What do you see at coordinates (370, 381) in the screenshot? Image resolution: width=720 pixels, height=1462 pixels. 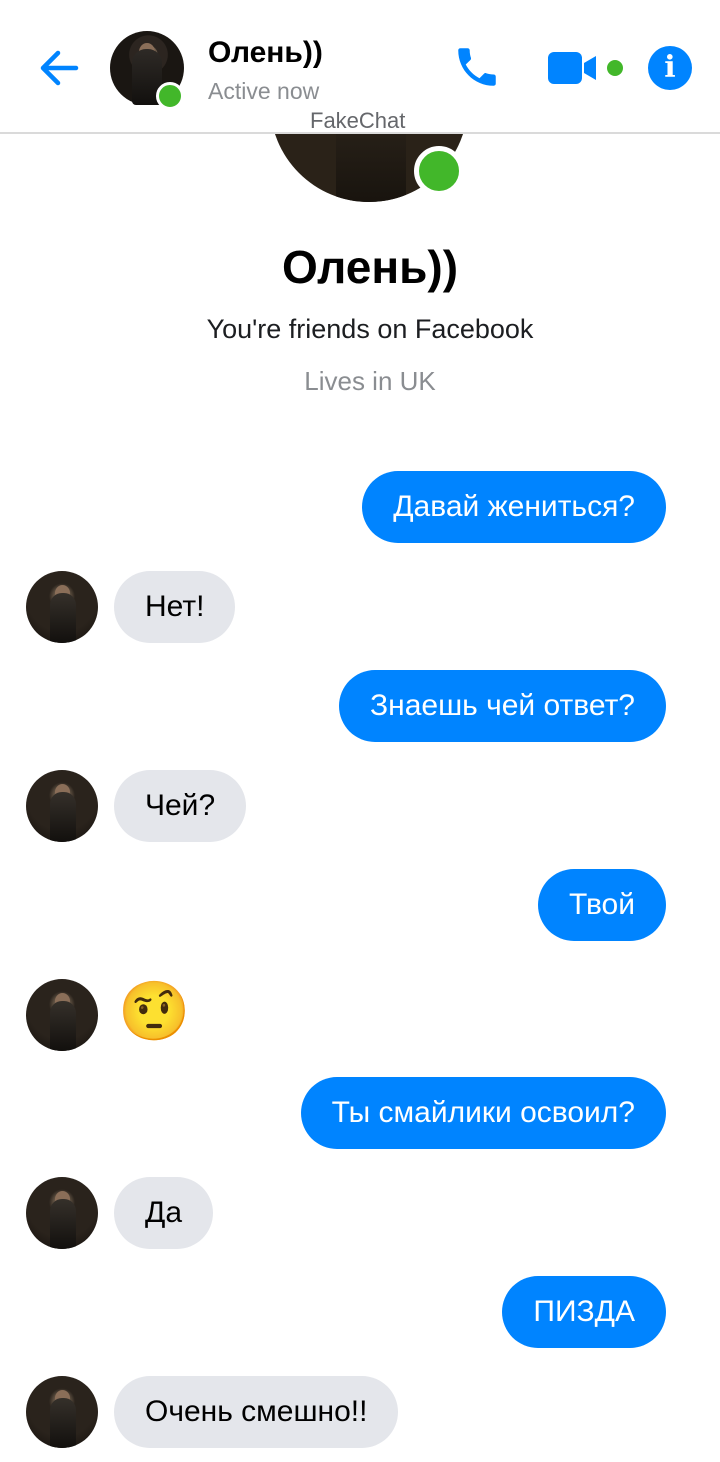 I see `location-note: Lives in UK` at bounding box center [370, 381].